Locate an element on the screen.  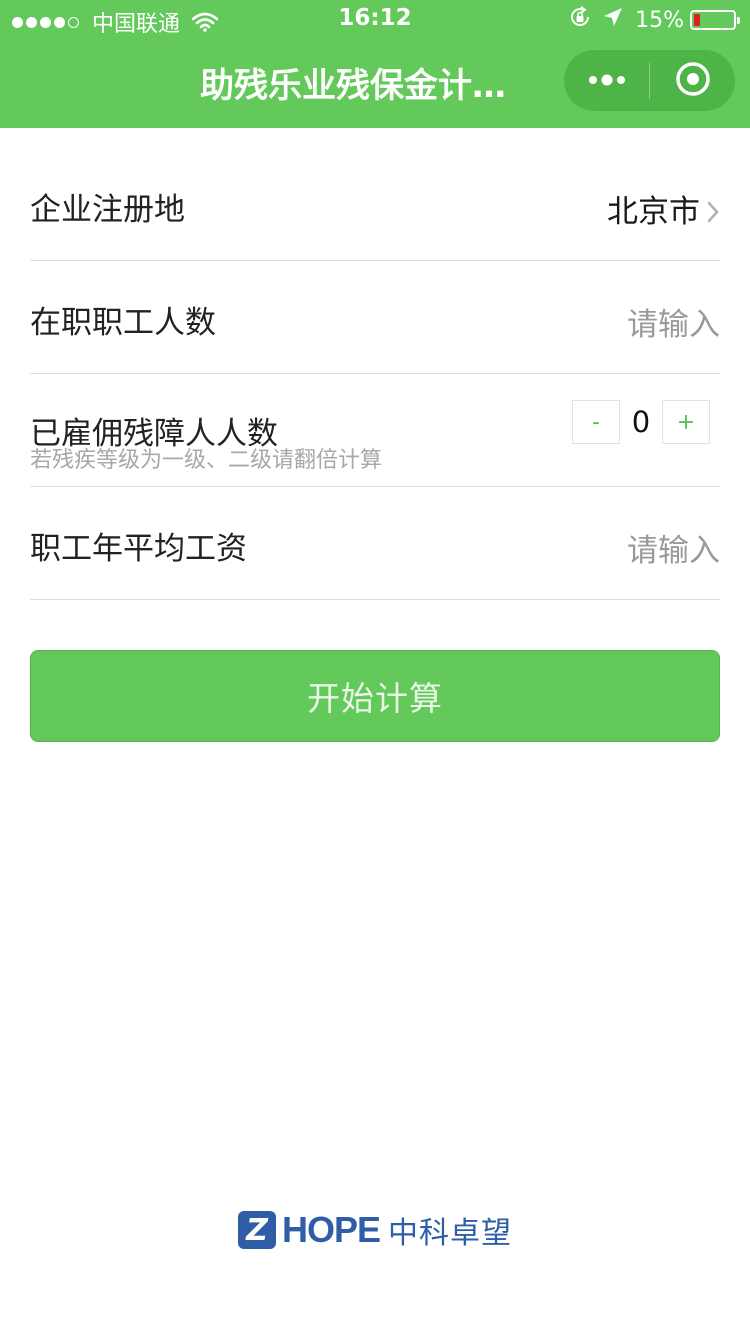
logo-chinese-text: 中科卓望 is located at coordinates (450, 1233).